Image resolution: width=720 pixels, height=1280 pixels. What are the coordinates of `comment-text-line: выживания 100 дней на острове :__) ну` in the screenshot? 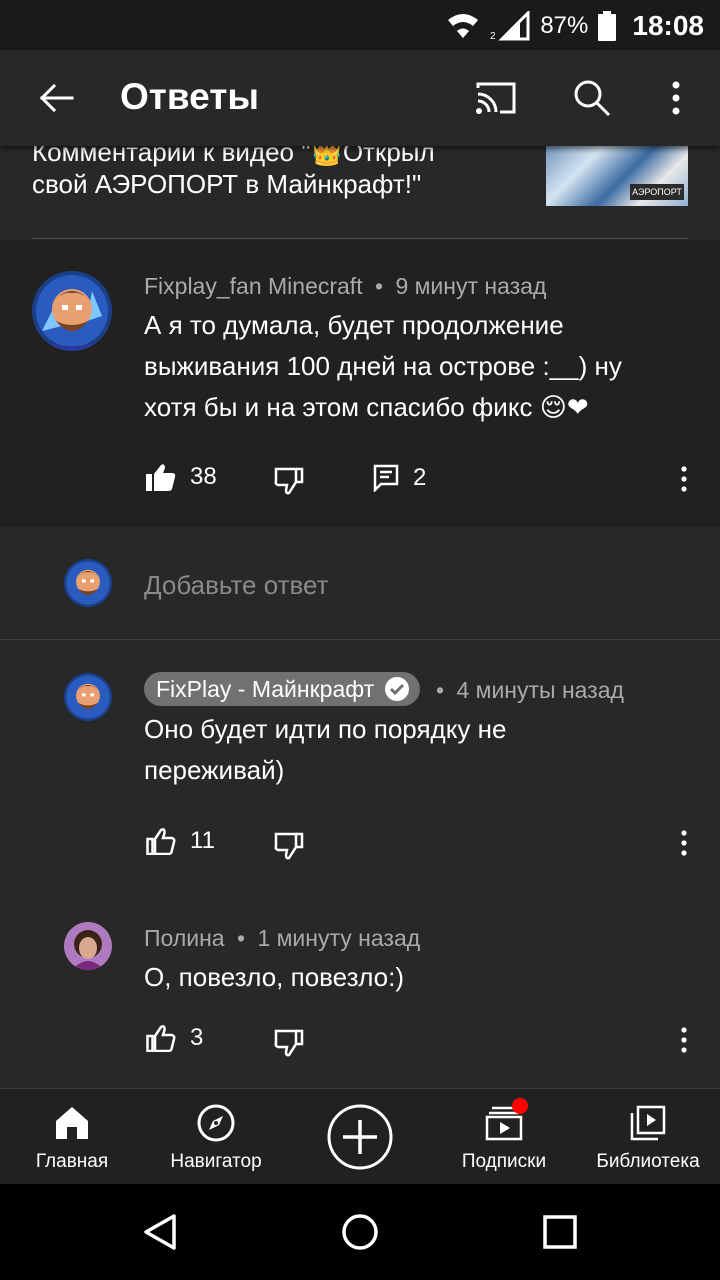 It's located at (383, 366).